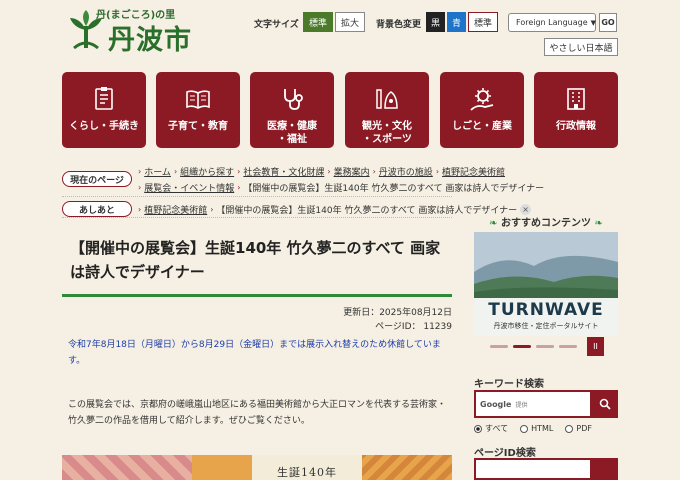  What do you see at coordinates (473, 171) in the screenshot?
I see `breadcrumb-link-museum: 植野記念美術館` at bounding box center [473, 171].